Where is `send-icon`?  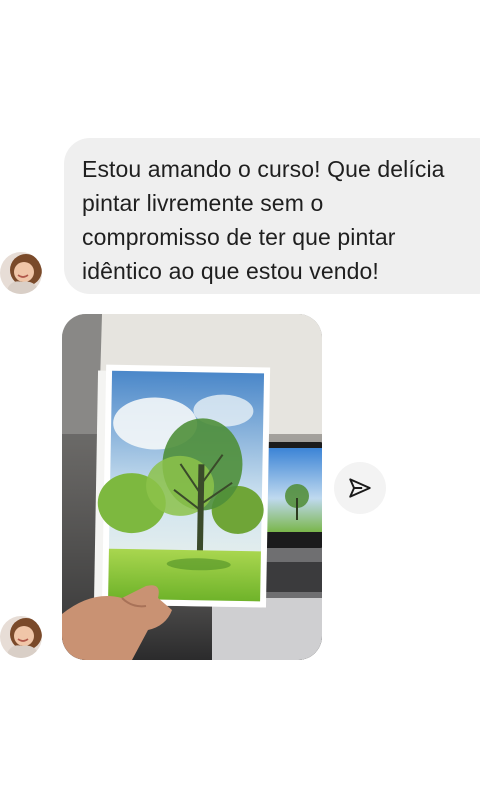 send-icon is located at coordinates (360, 488).